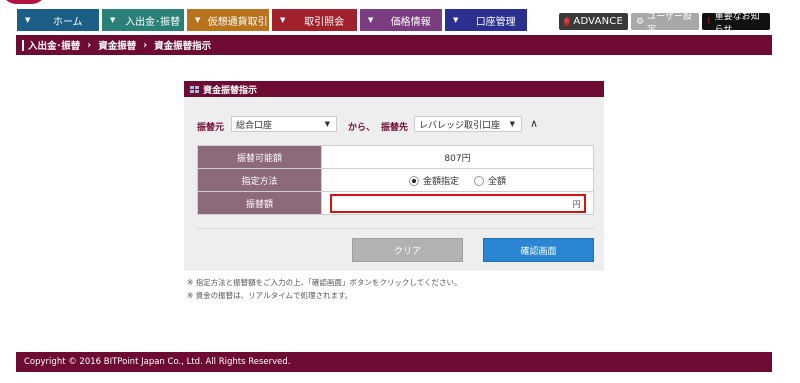 The height and width of the screenshot is (383, 800). What do you see at coordinates (54, 45) in the screenshot?
I see `breadcrumb-item: 入出金･振替` at bounding box center [54, 45].